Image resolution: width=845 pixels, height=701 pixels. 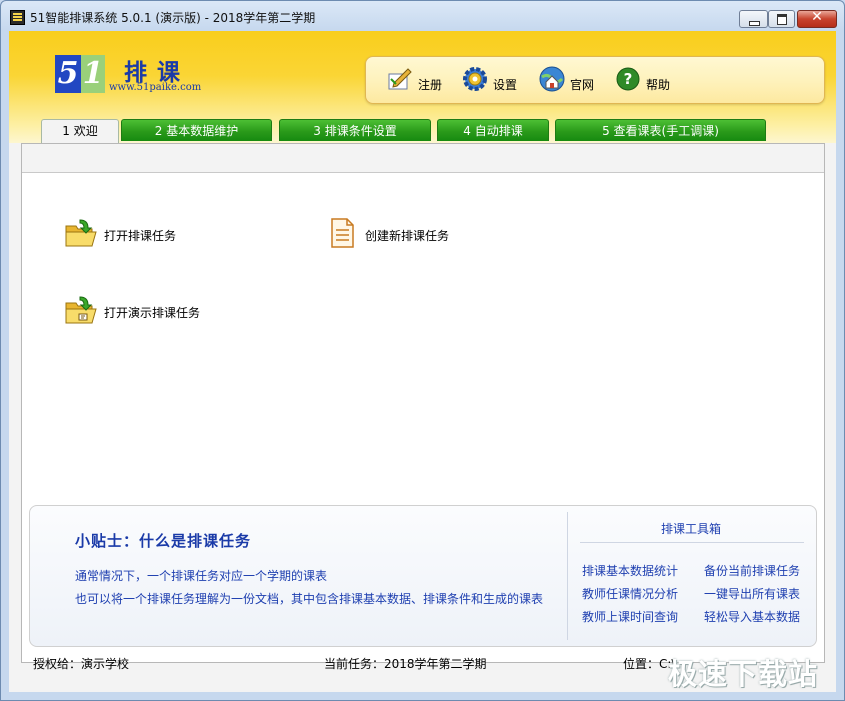 I want to click on help-label: 帮助, so click(x=658, y=85).